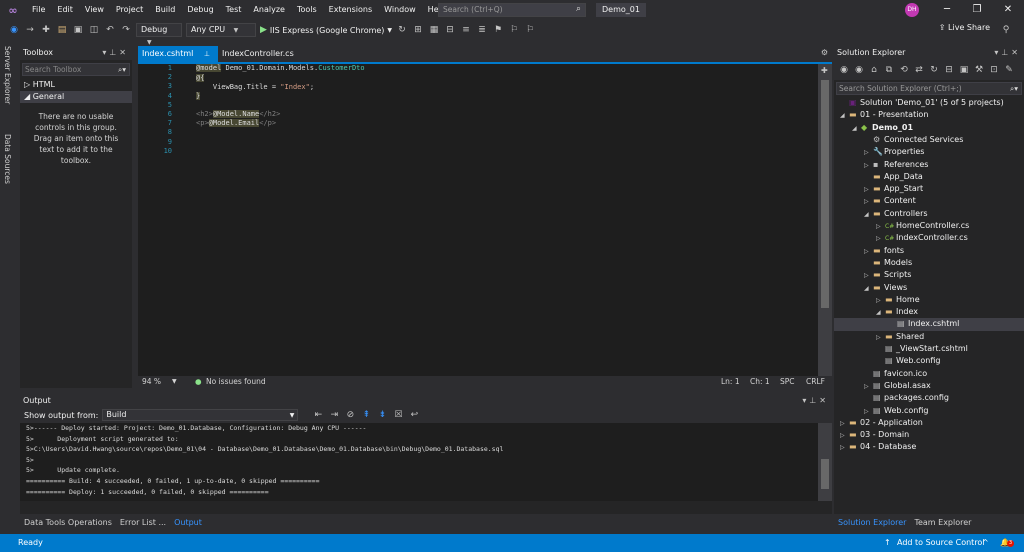  I want to click on tab-team-explorer: Team Explorer, so click(942, 523).